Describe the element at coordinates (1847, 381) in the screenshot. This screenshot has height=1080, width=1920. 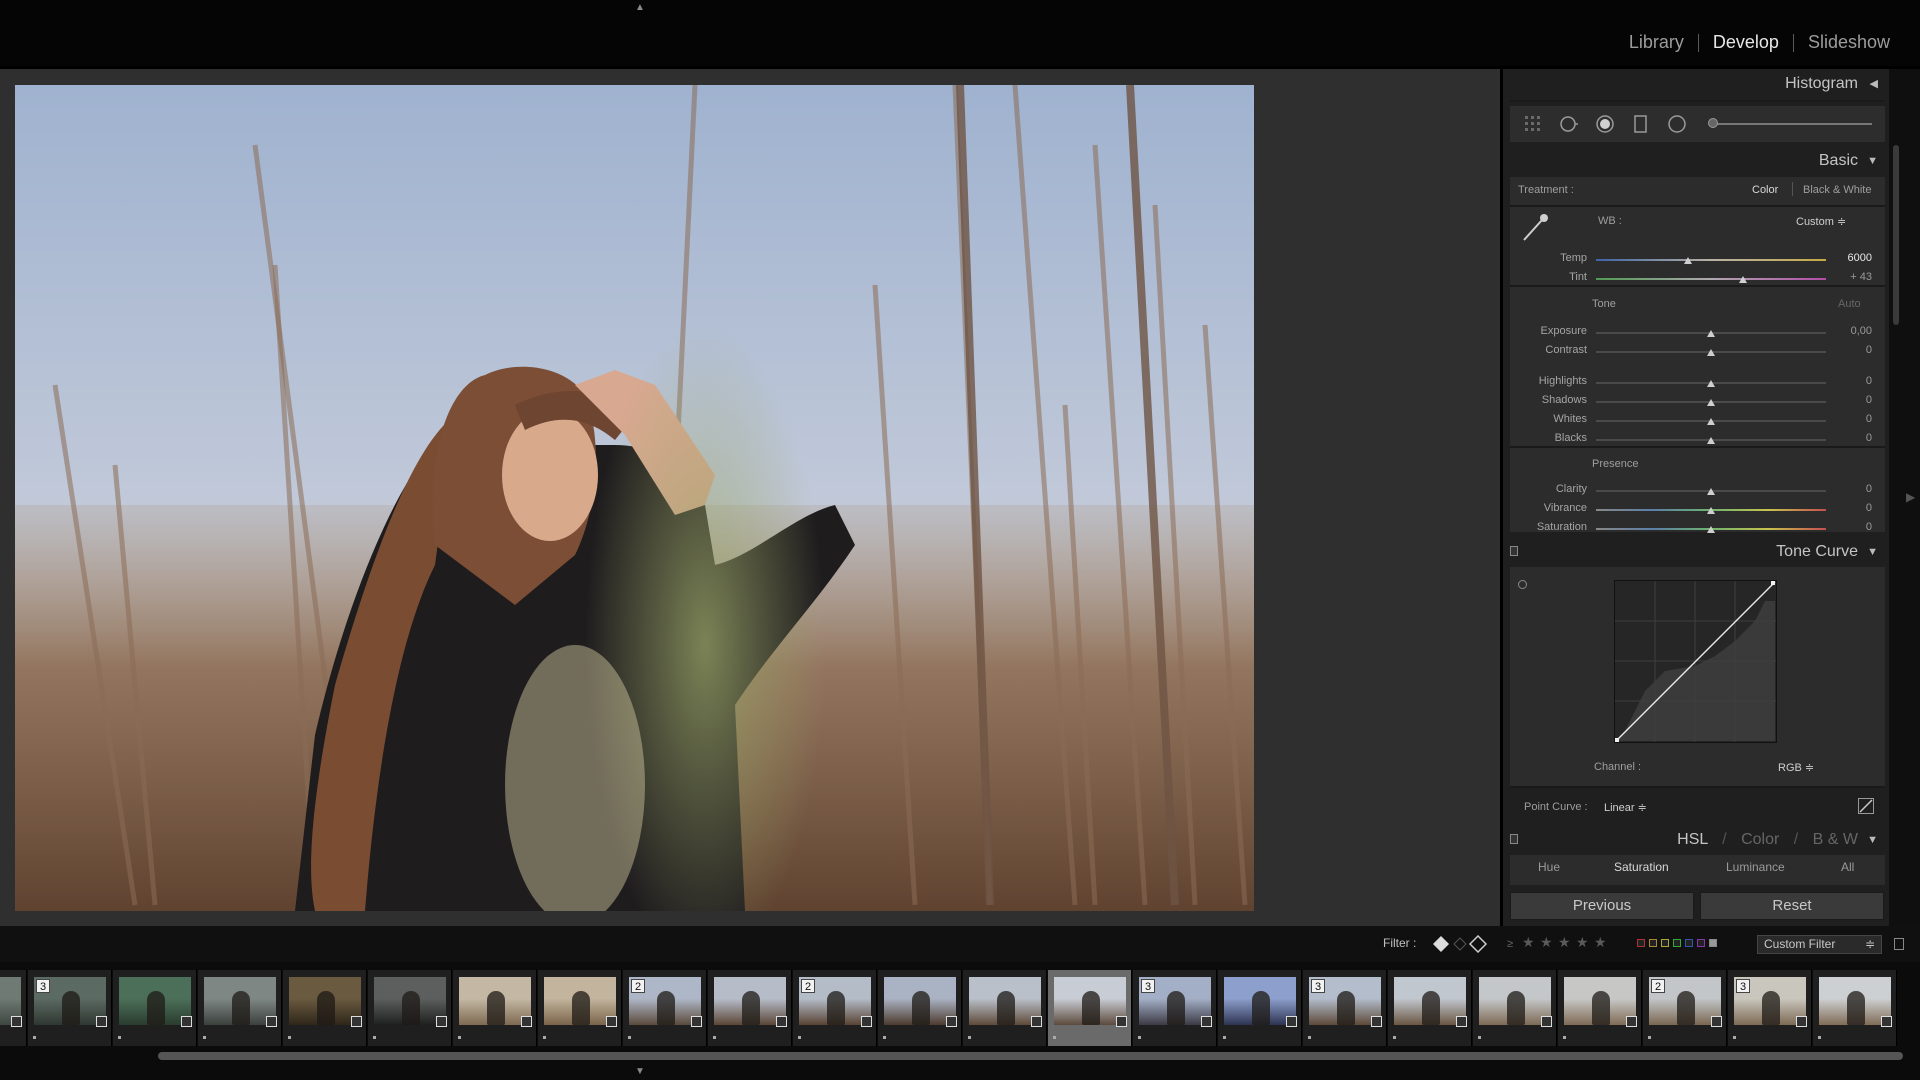
I see `slider-value-highlights: 0` at that location.